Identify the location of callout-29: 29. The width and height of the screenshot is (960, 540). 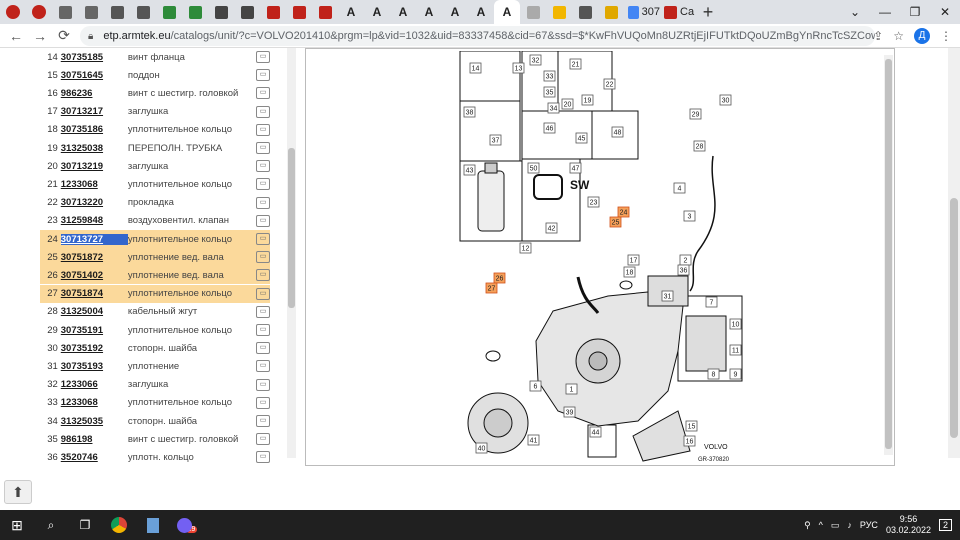
(695, 114).